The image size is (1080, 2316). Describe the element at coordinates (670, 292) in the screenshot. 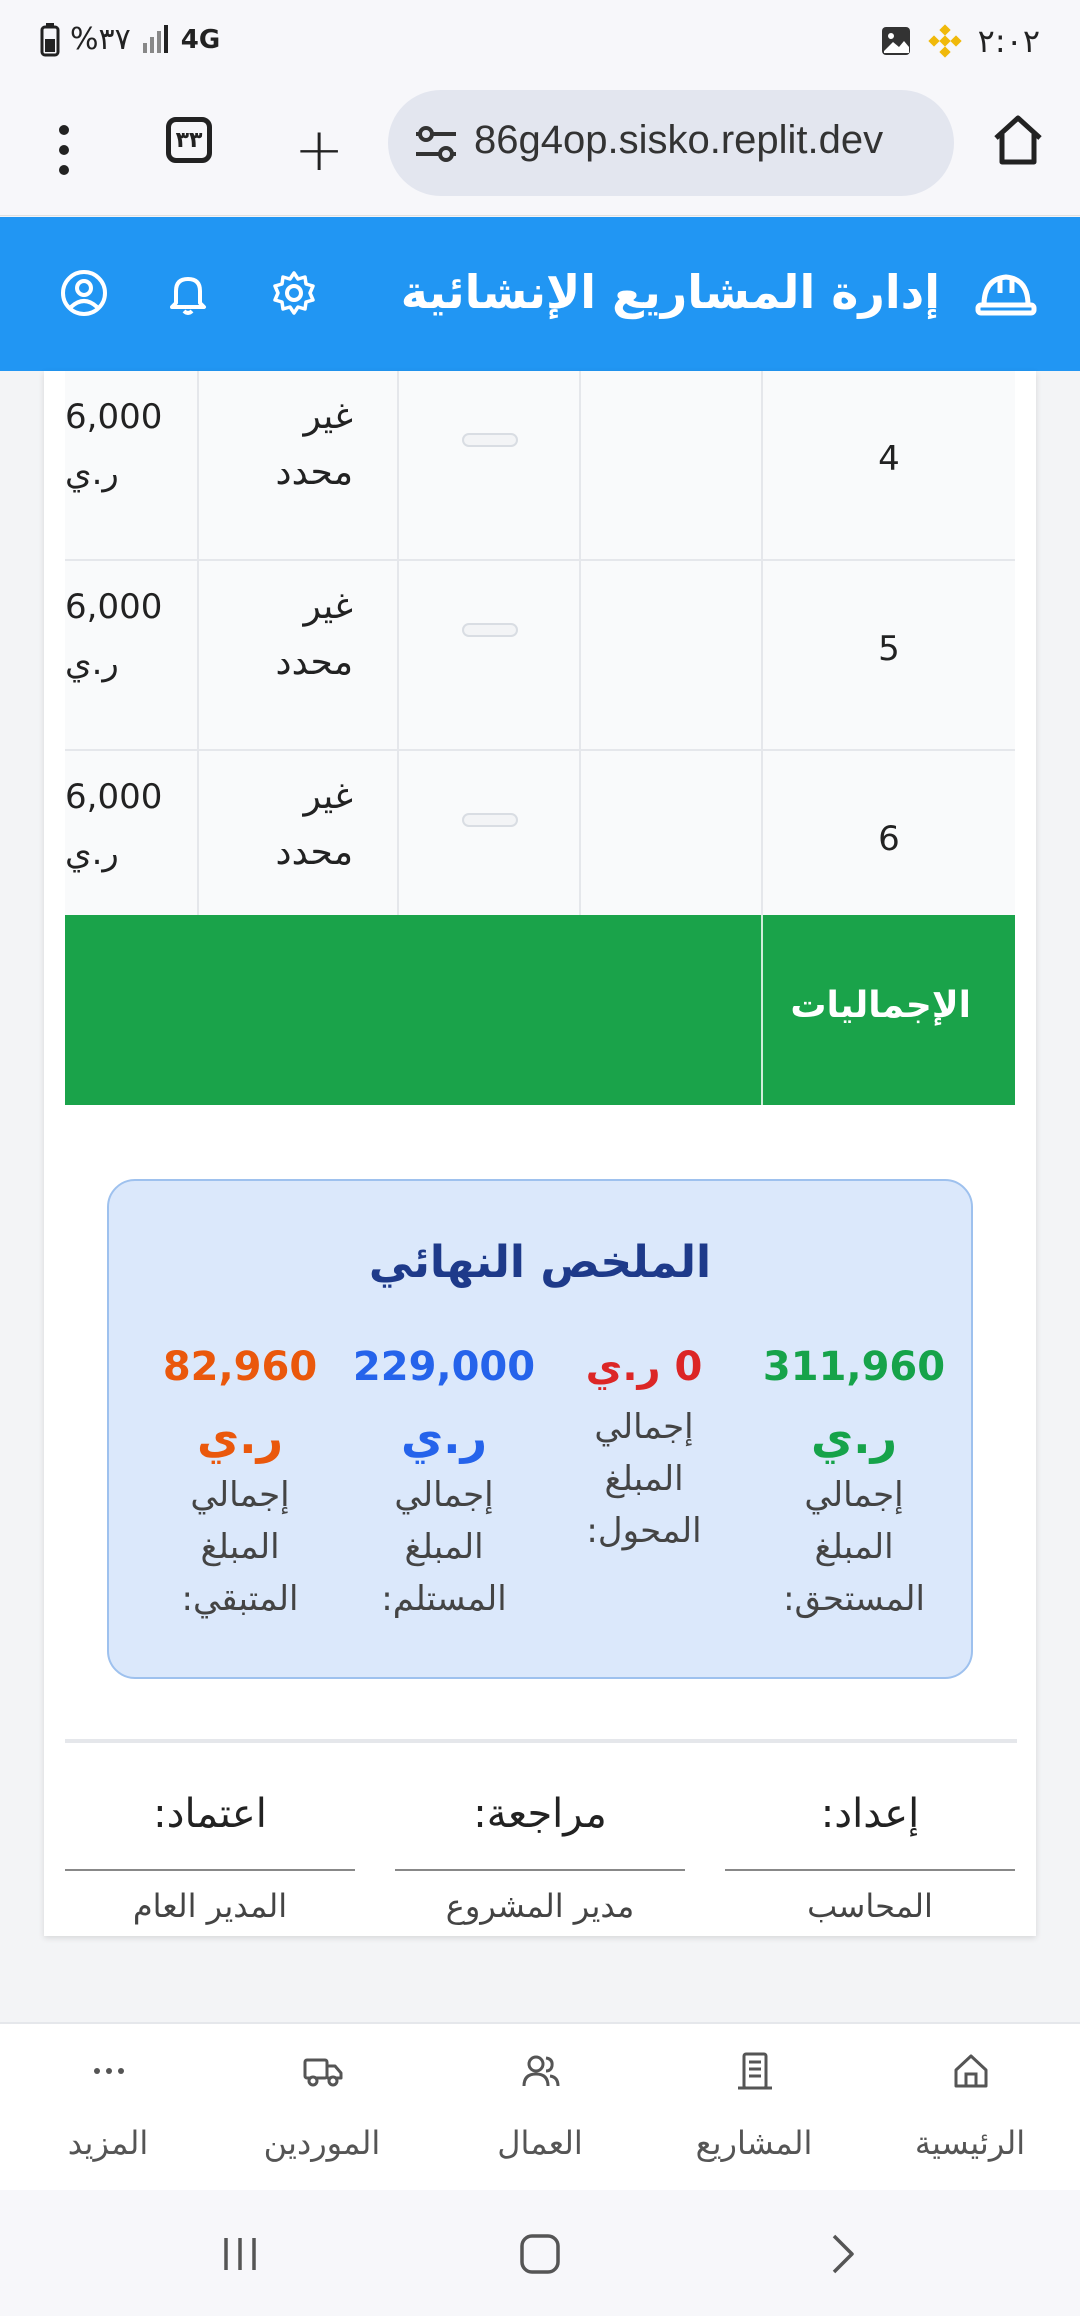

I see `page-title: إدارة المشاريع الإنشائية` at that location.